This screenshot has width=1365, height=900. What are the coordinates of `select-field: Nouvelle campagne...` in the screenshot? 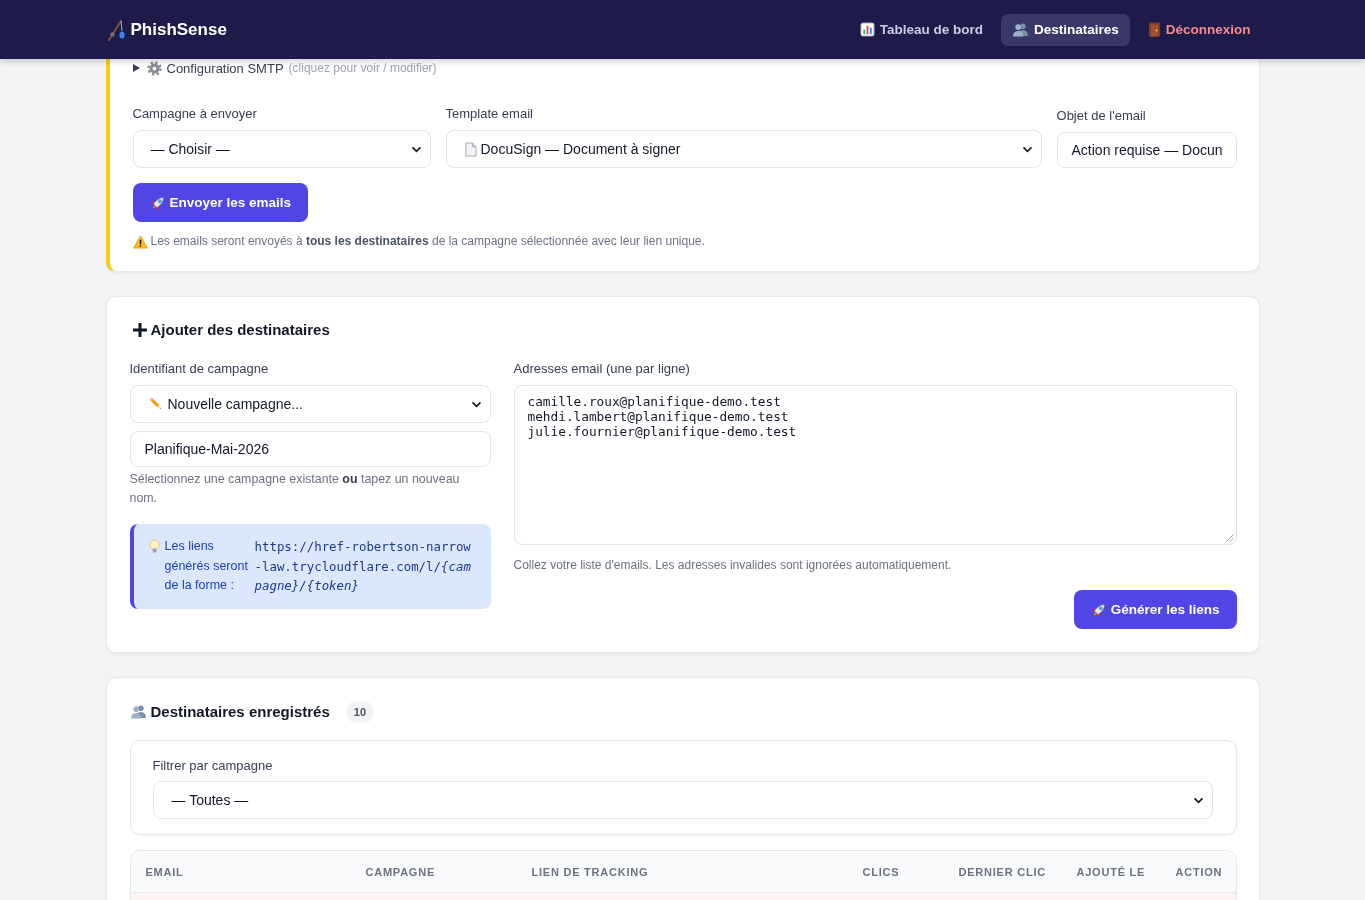 It's located at (310, 404).